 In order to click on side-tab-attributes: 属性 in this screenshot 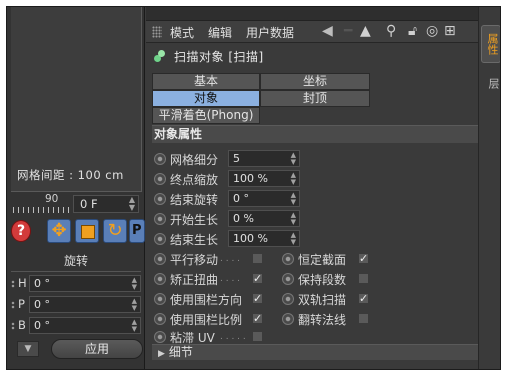, I will do `click(490, 44)`.